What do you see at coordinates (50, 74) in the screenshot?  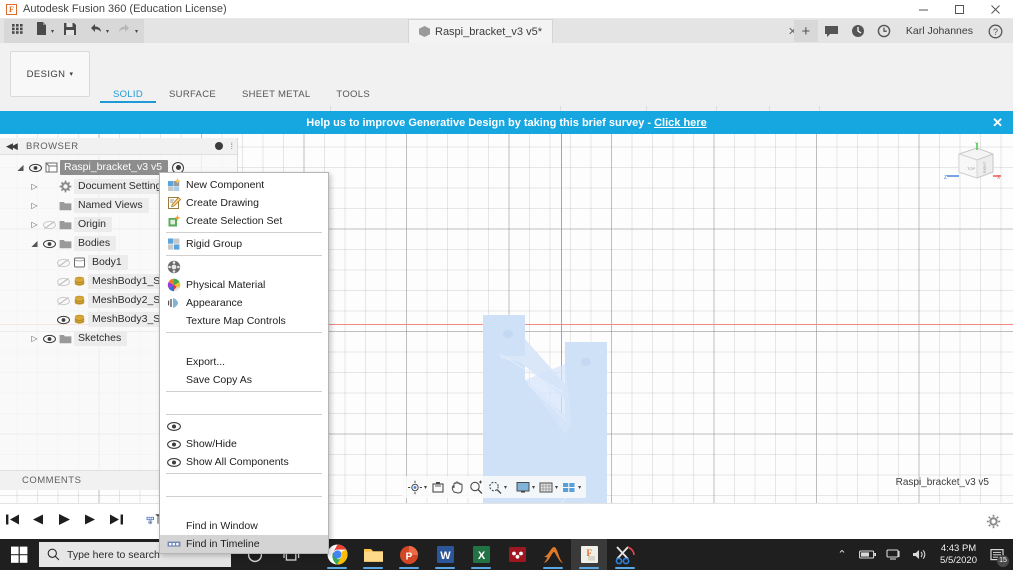 I see `workspace-selector: DESIGN ▾` at bounding box center [50, 74].